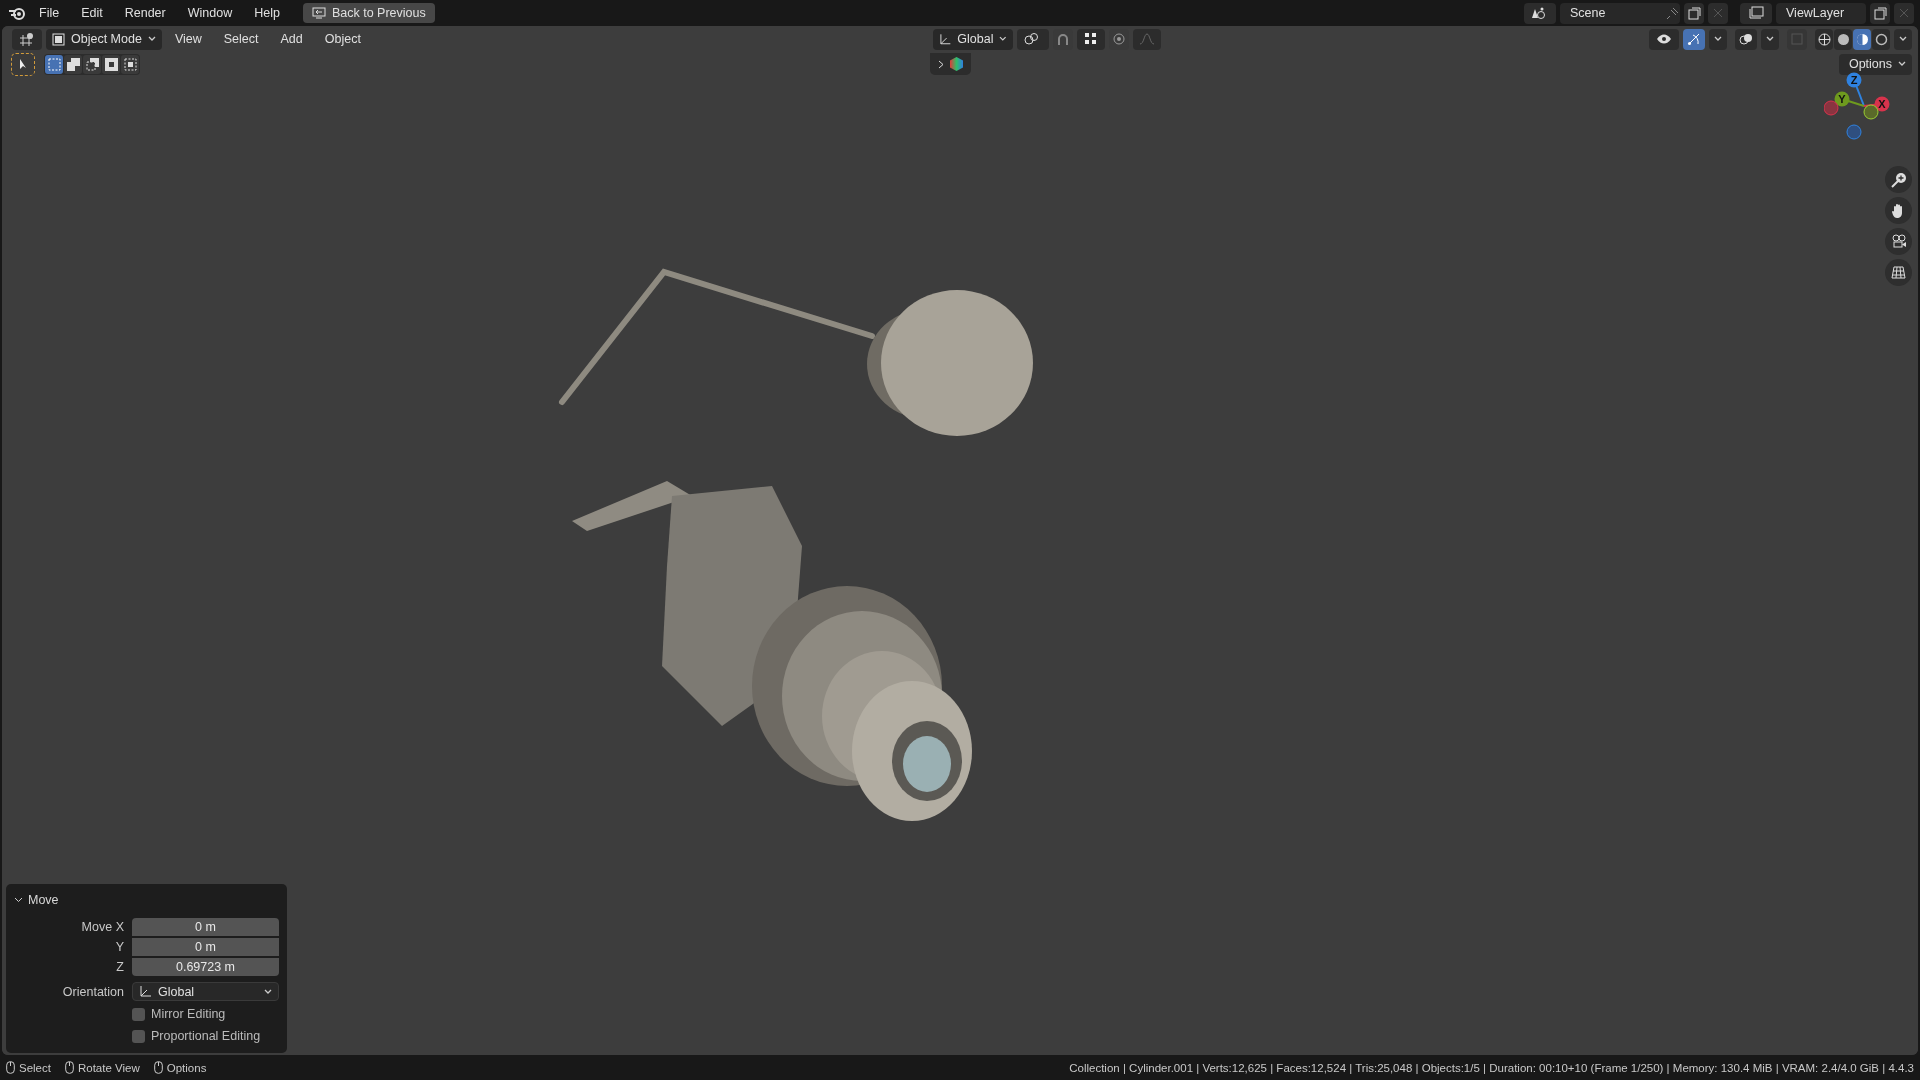 The width and height of the screenshot is (1920, 1080). Describe the element at coordinates (1862, 39) in the screenshot. I see `material-shading-icon` at that location.